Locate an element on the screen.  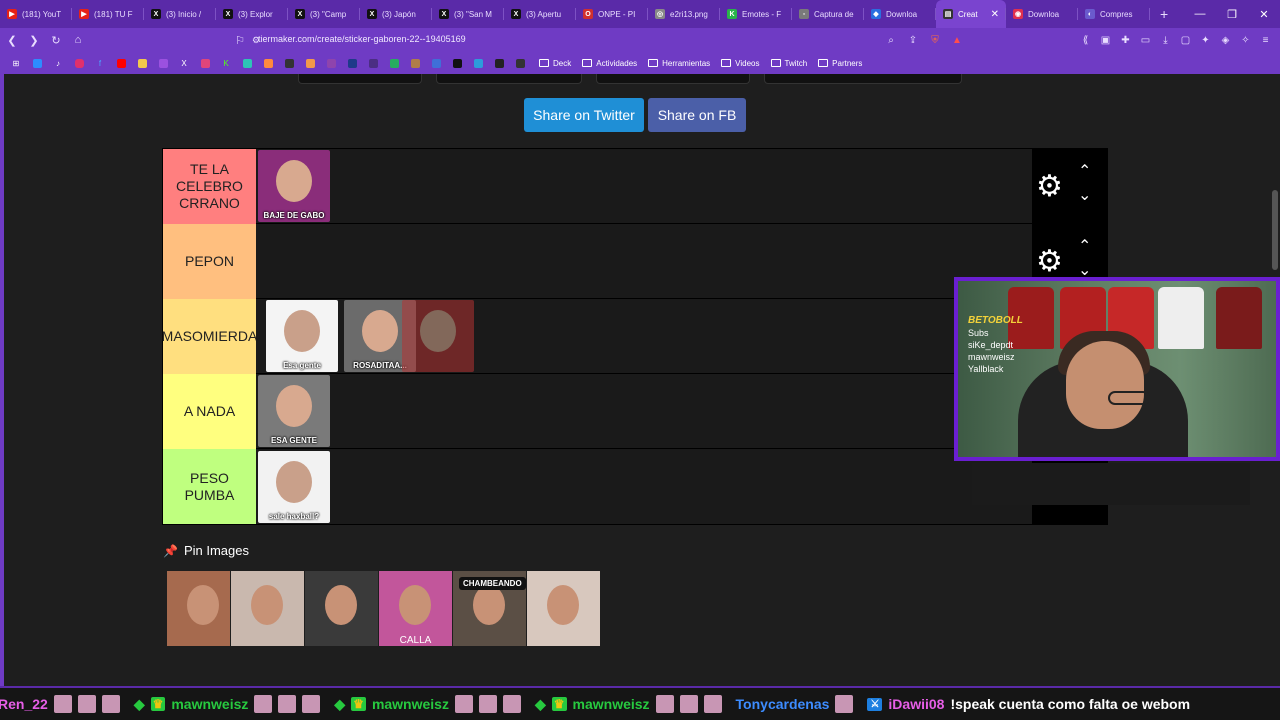
pin-image: CALLA is located at coordinates (416, 608).